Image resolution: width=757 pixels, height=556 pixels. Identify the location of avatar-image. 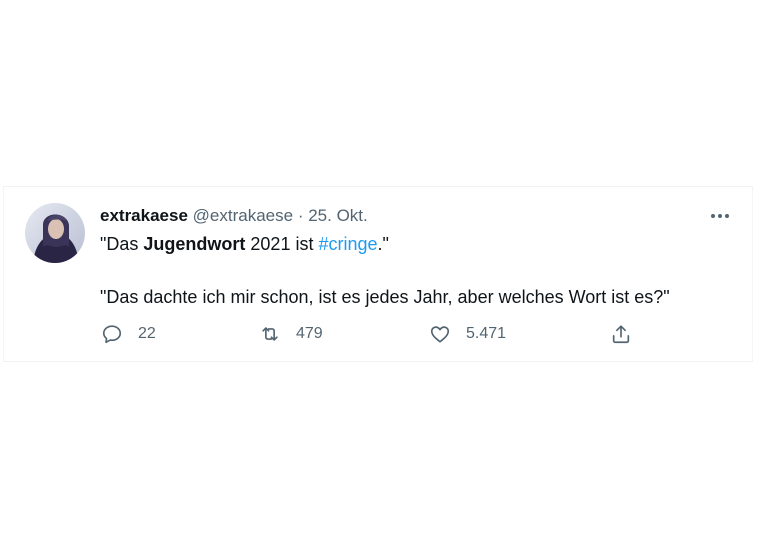
(55, 233).